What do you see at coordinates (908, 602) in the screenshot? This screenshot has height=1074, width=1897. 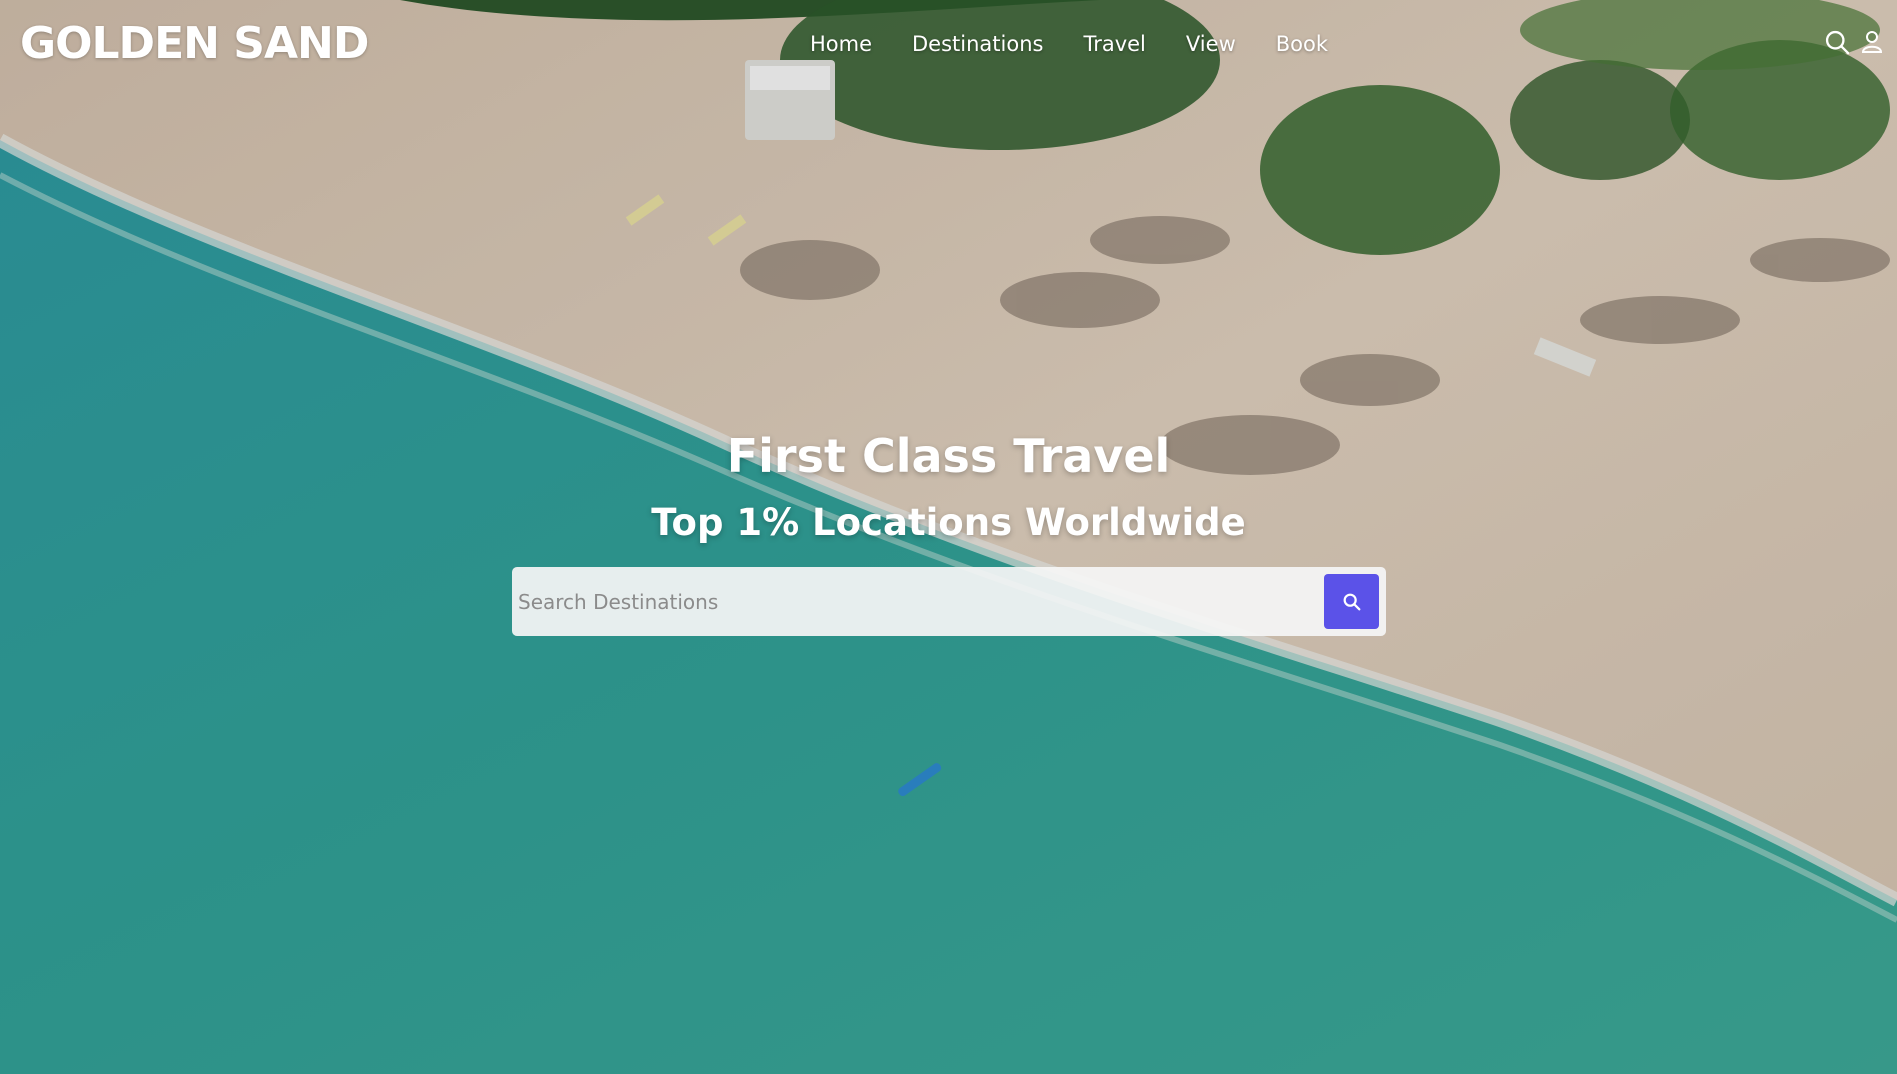 I see `search-destinations-input` at bounding box center [908, 602].